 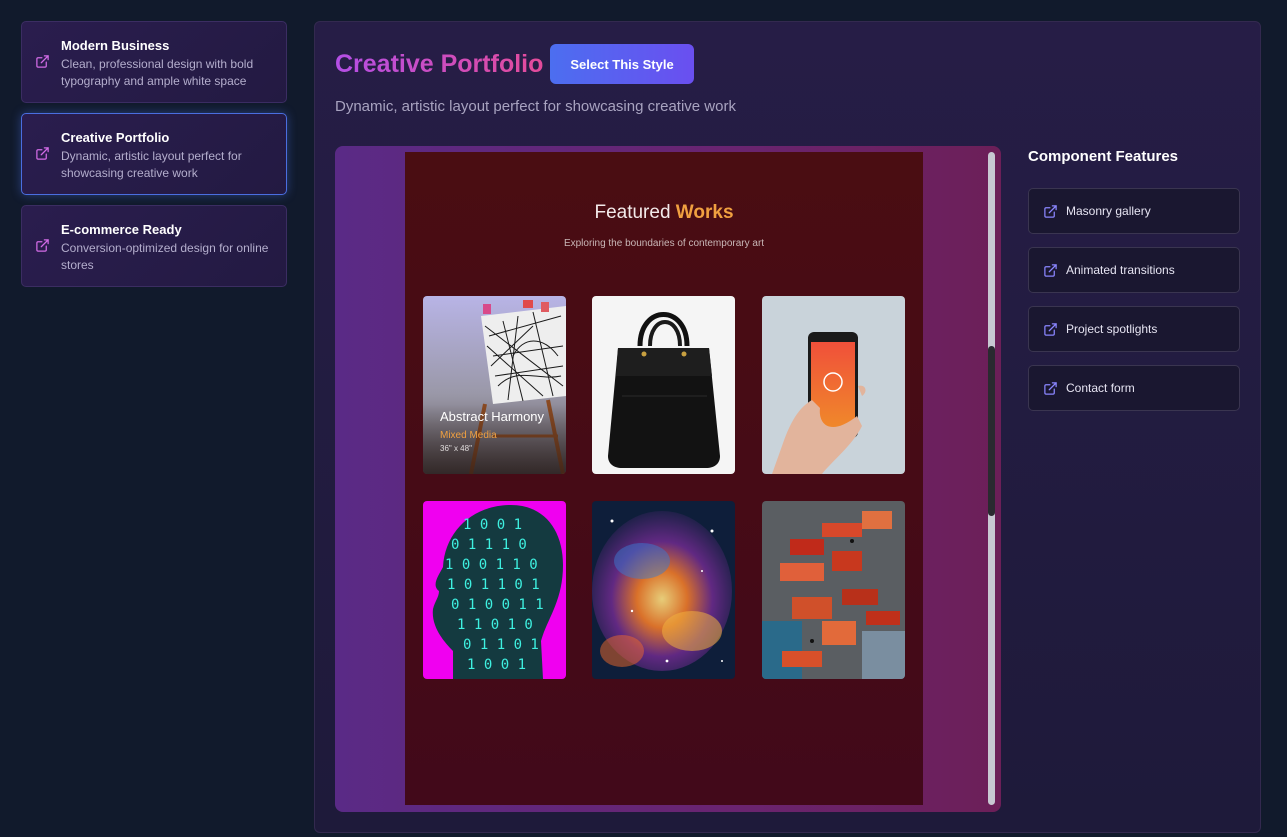 I want to click on feature-label: Contact form, so click(x=1100, y=388).